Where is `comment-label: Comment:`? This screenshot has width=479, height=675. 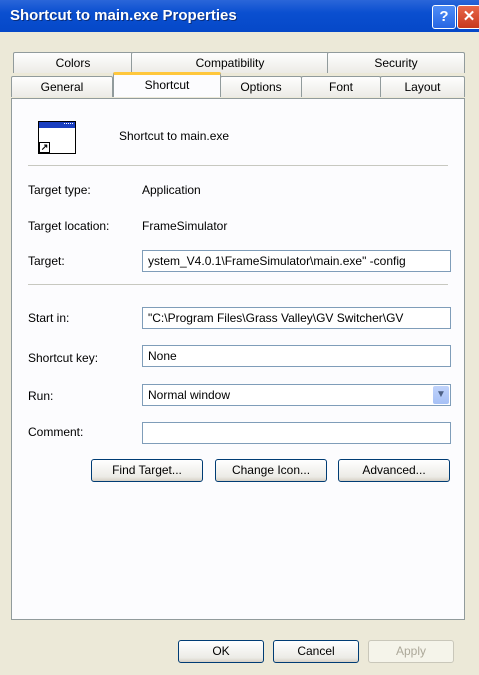 comment-label: Comment: is located at coordinates (56, 432).